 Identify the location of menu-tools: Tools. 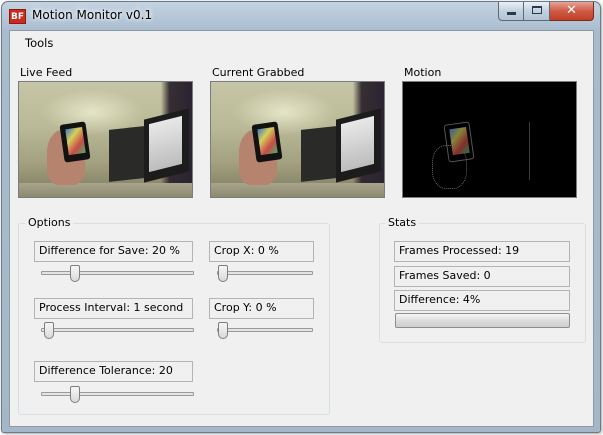
(39, 43).